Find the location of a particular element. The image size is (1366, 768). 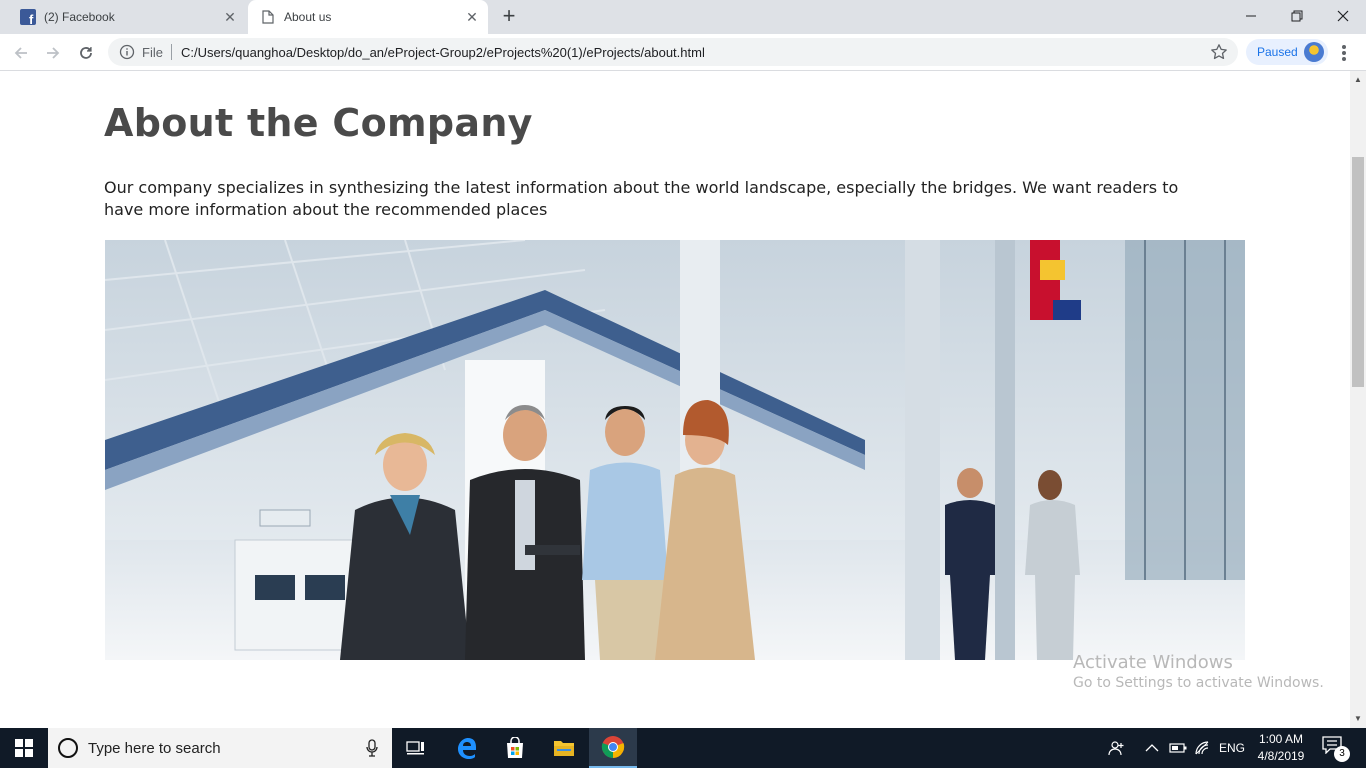

tab-about-us: About us ✕ is located at coordinates (368, 17).